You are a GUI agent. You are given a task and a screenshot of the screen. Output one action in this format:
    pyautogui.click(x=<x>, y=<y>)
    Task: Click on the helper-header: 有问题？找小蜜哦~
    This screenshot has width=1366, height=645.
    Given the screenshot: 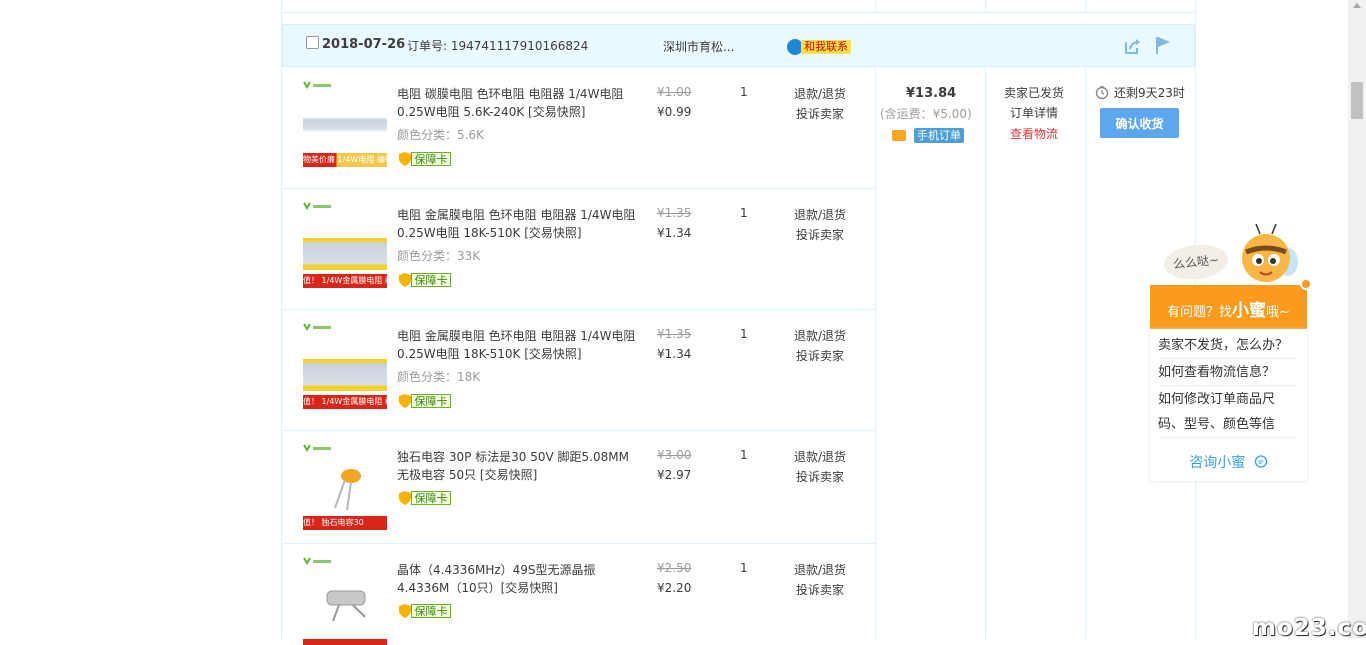 What is the action you would take?
    pyautogui.click(x=1228, y=307)
    